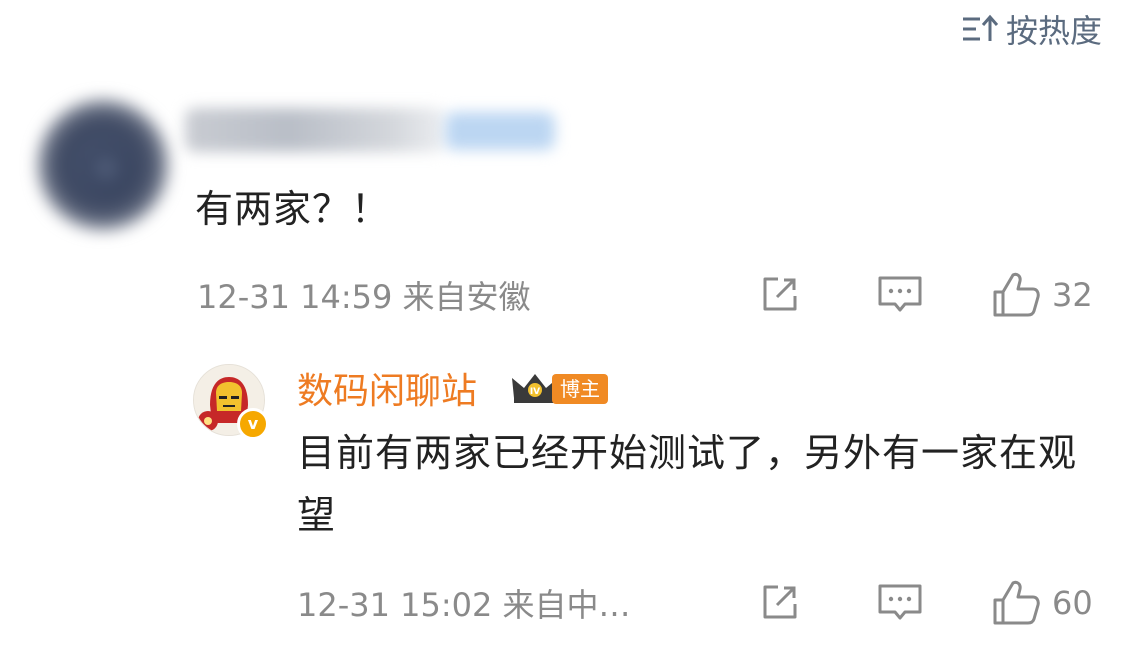  Describe the element at coordinates (364, 297) in the screenshot. I see `comment-time-location: 12-31 14:59 来自安徽` at that location.